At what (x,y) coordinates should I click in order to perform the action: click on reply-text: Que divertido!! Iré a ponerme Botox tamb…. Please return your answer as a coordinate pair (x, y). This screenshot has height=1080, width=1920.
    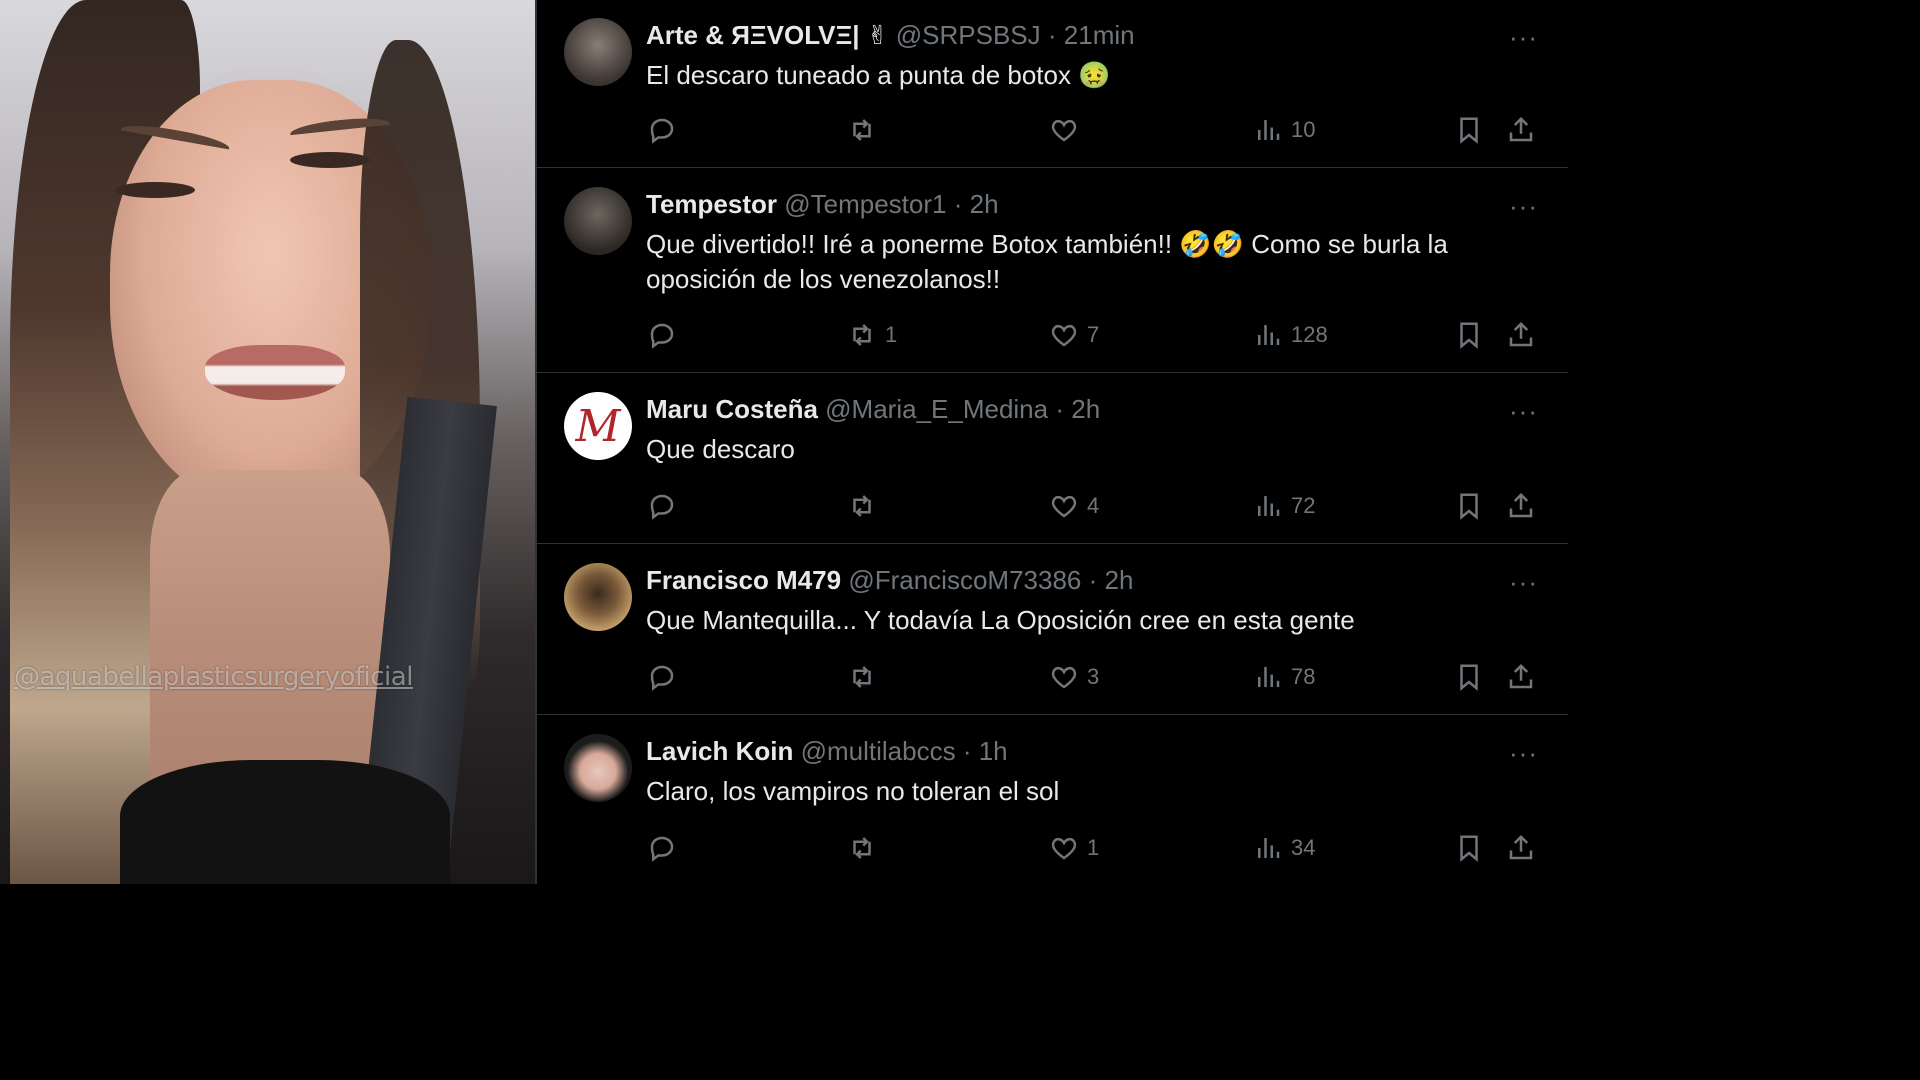
    Looking at the image, I should click on (1047, 261).